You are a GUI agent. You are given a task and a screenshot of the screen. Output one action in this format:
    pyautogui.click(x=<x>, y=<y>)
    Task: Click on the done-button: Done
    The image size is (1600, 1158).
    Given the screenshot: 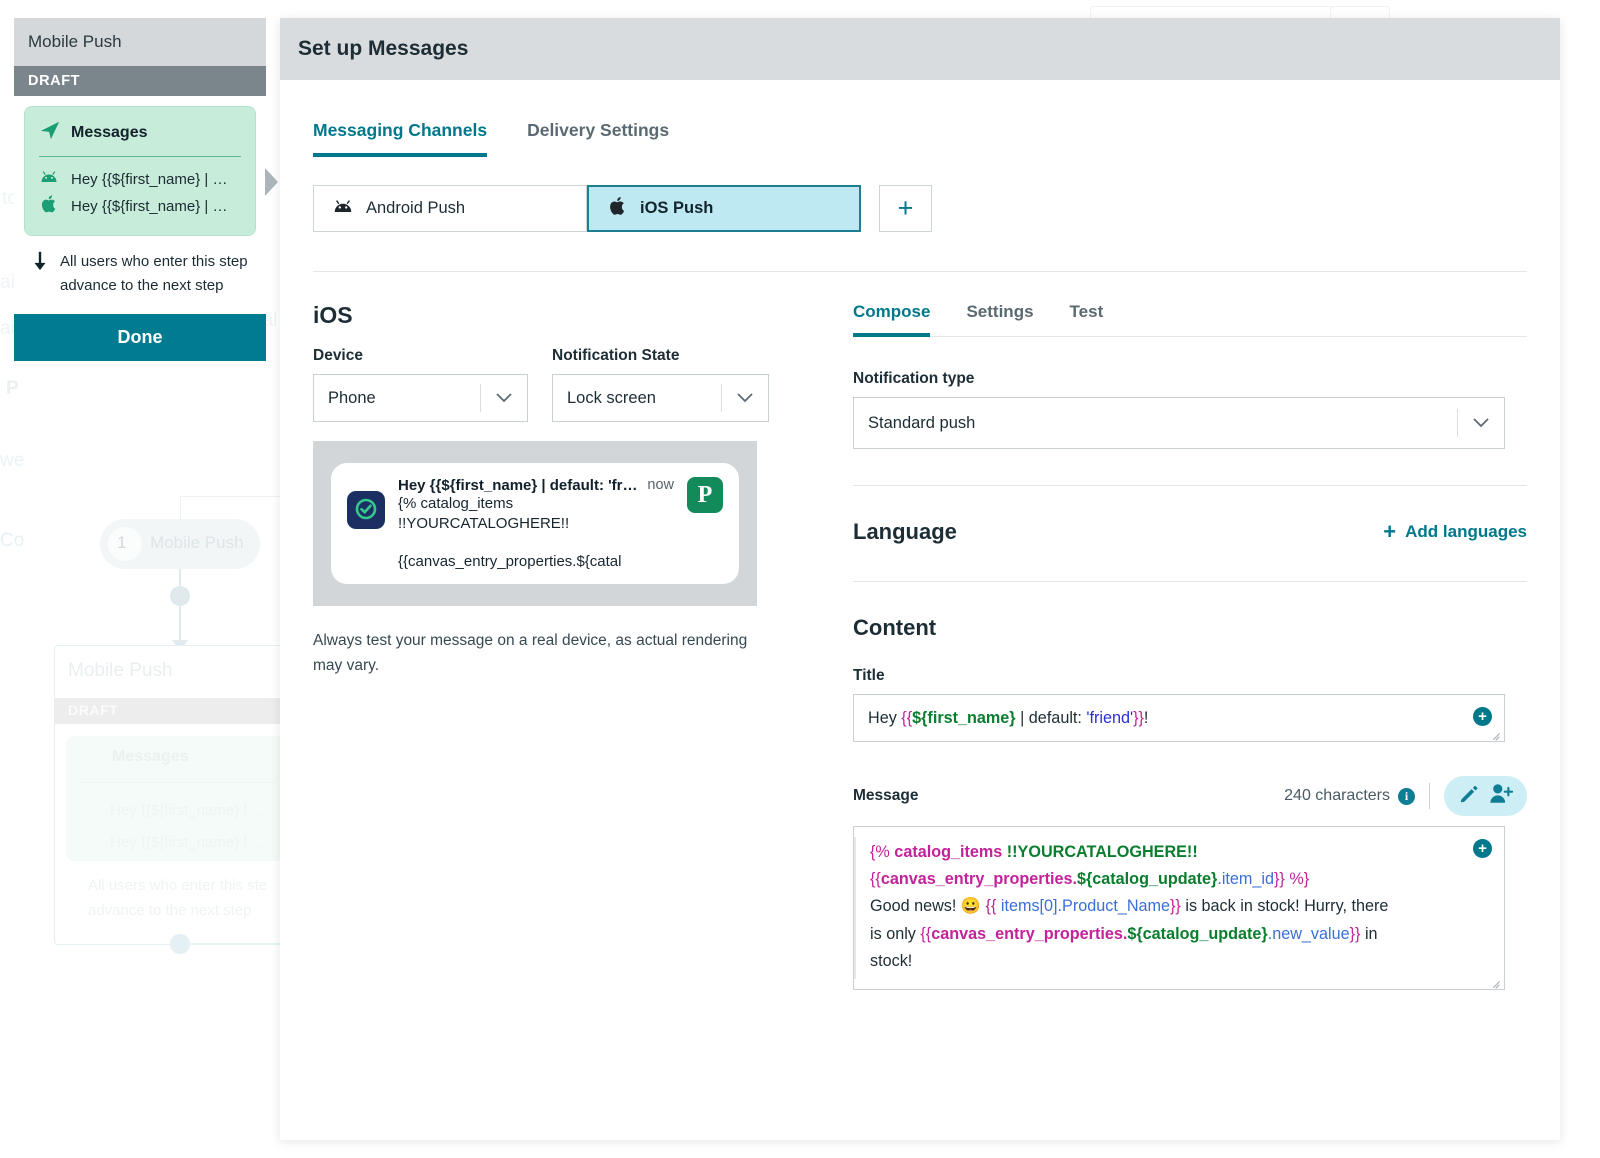 What is the action you would take?
    pyautogui.click(x=140, y=337)
    